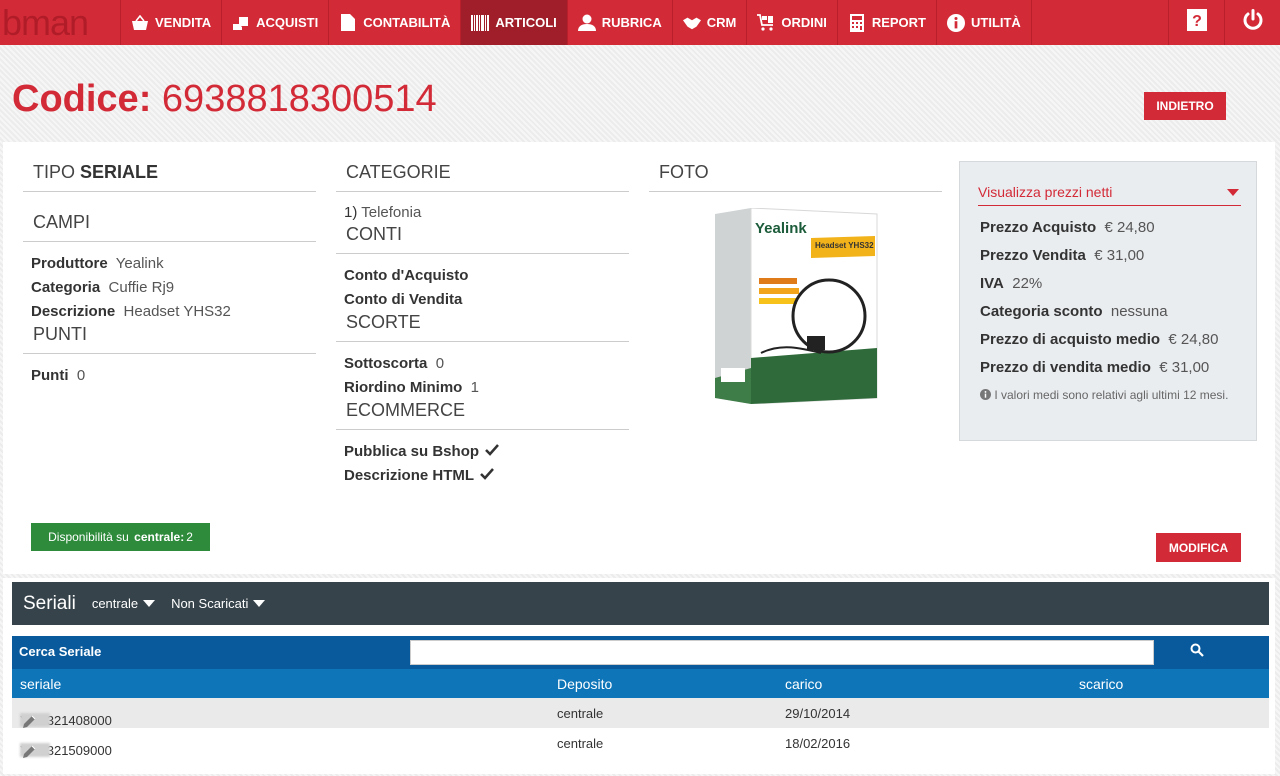  Describe the element at coordinates (796, 308) in the screenshot. I see `product-photo: Yealink Headset YHS32` at that location.